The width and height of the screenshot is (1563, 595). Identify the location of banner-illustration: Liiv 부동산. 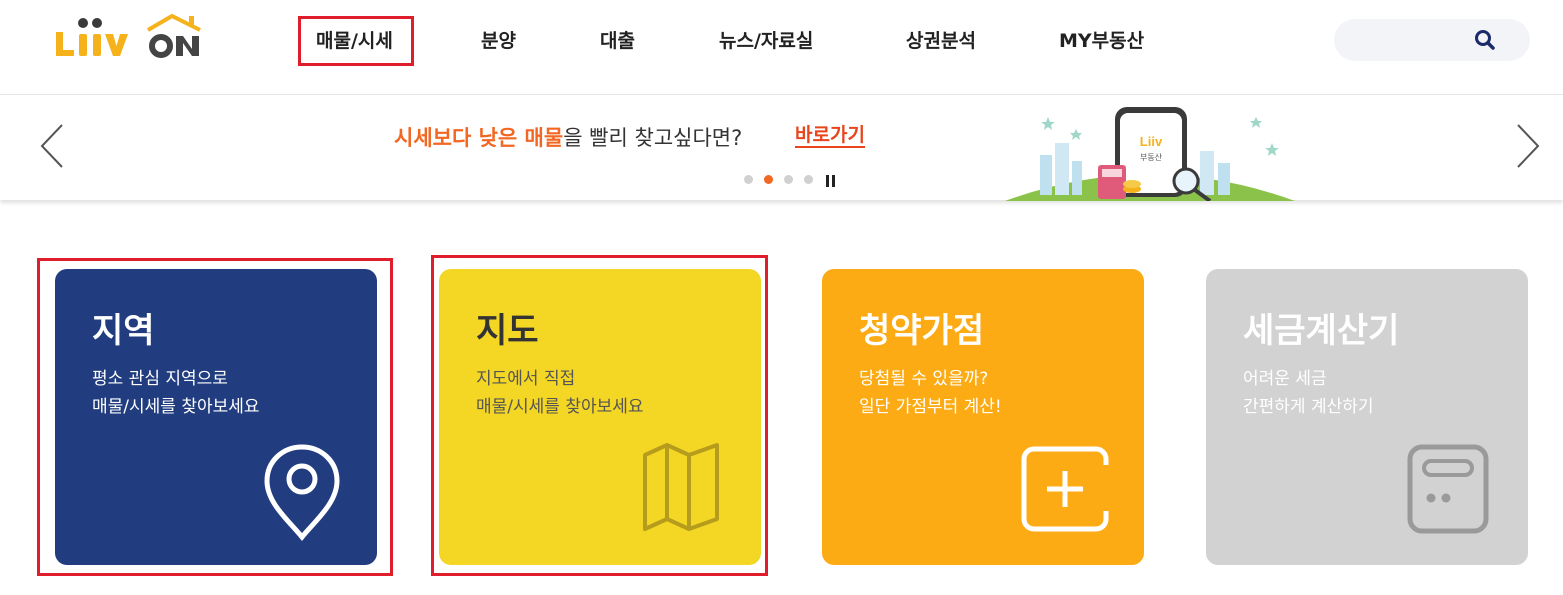
(1150, 154).